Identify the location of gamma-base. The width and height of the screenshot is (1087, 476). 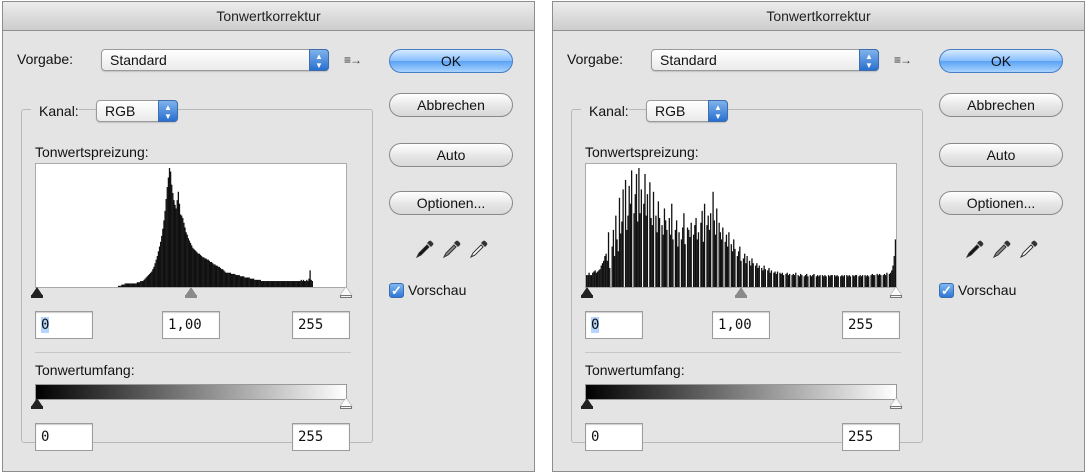
(191, 296).